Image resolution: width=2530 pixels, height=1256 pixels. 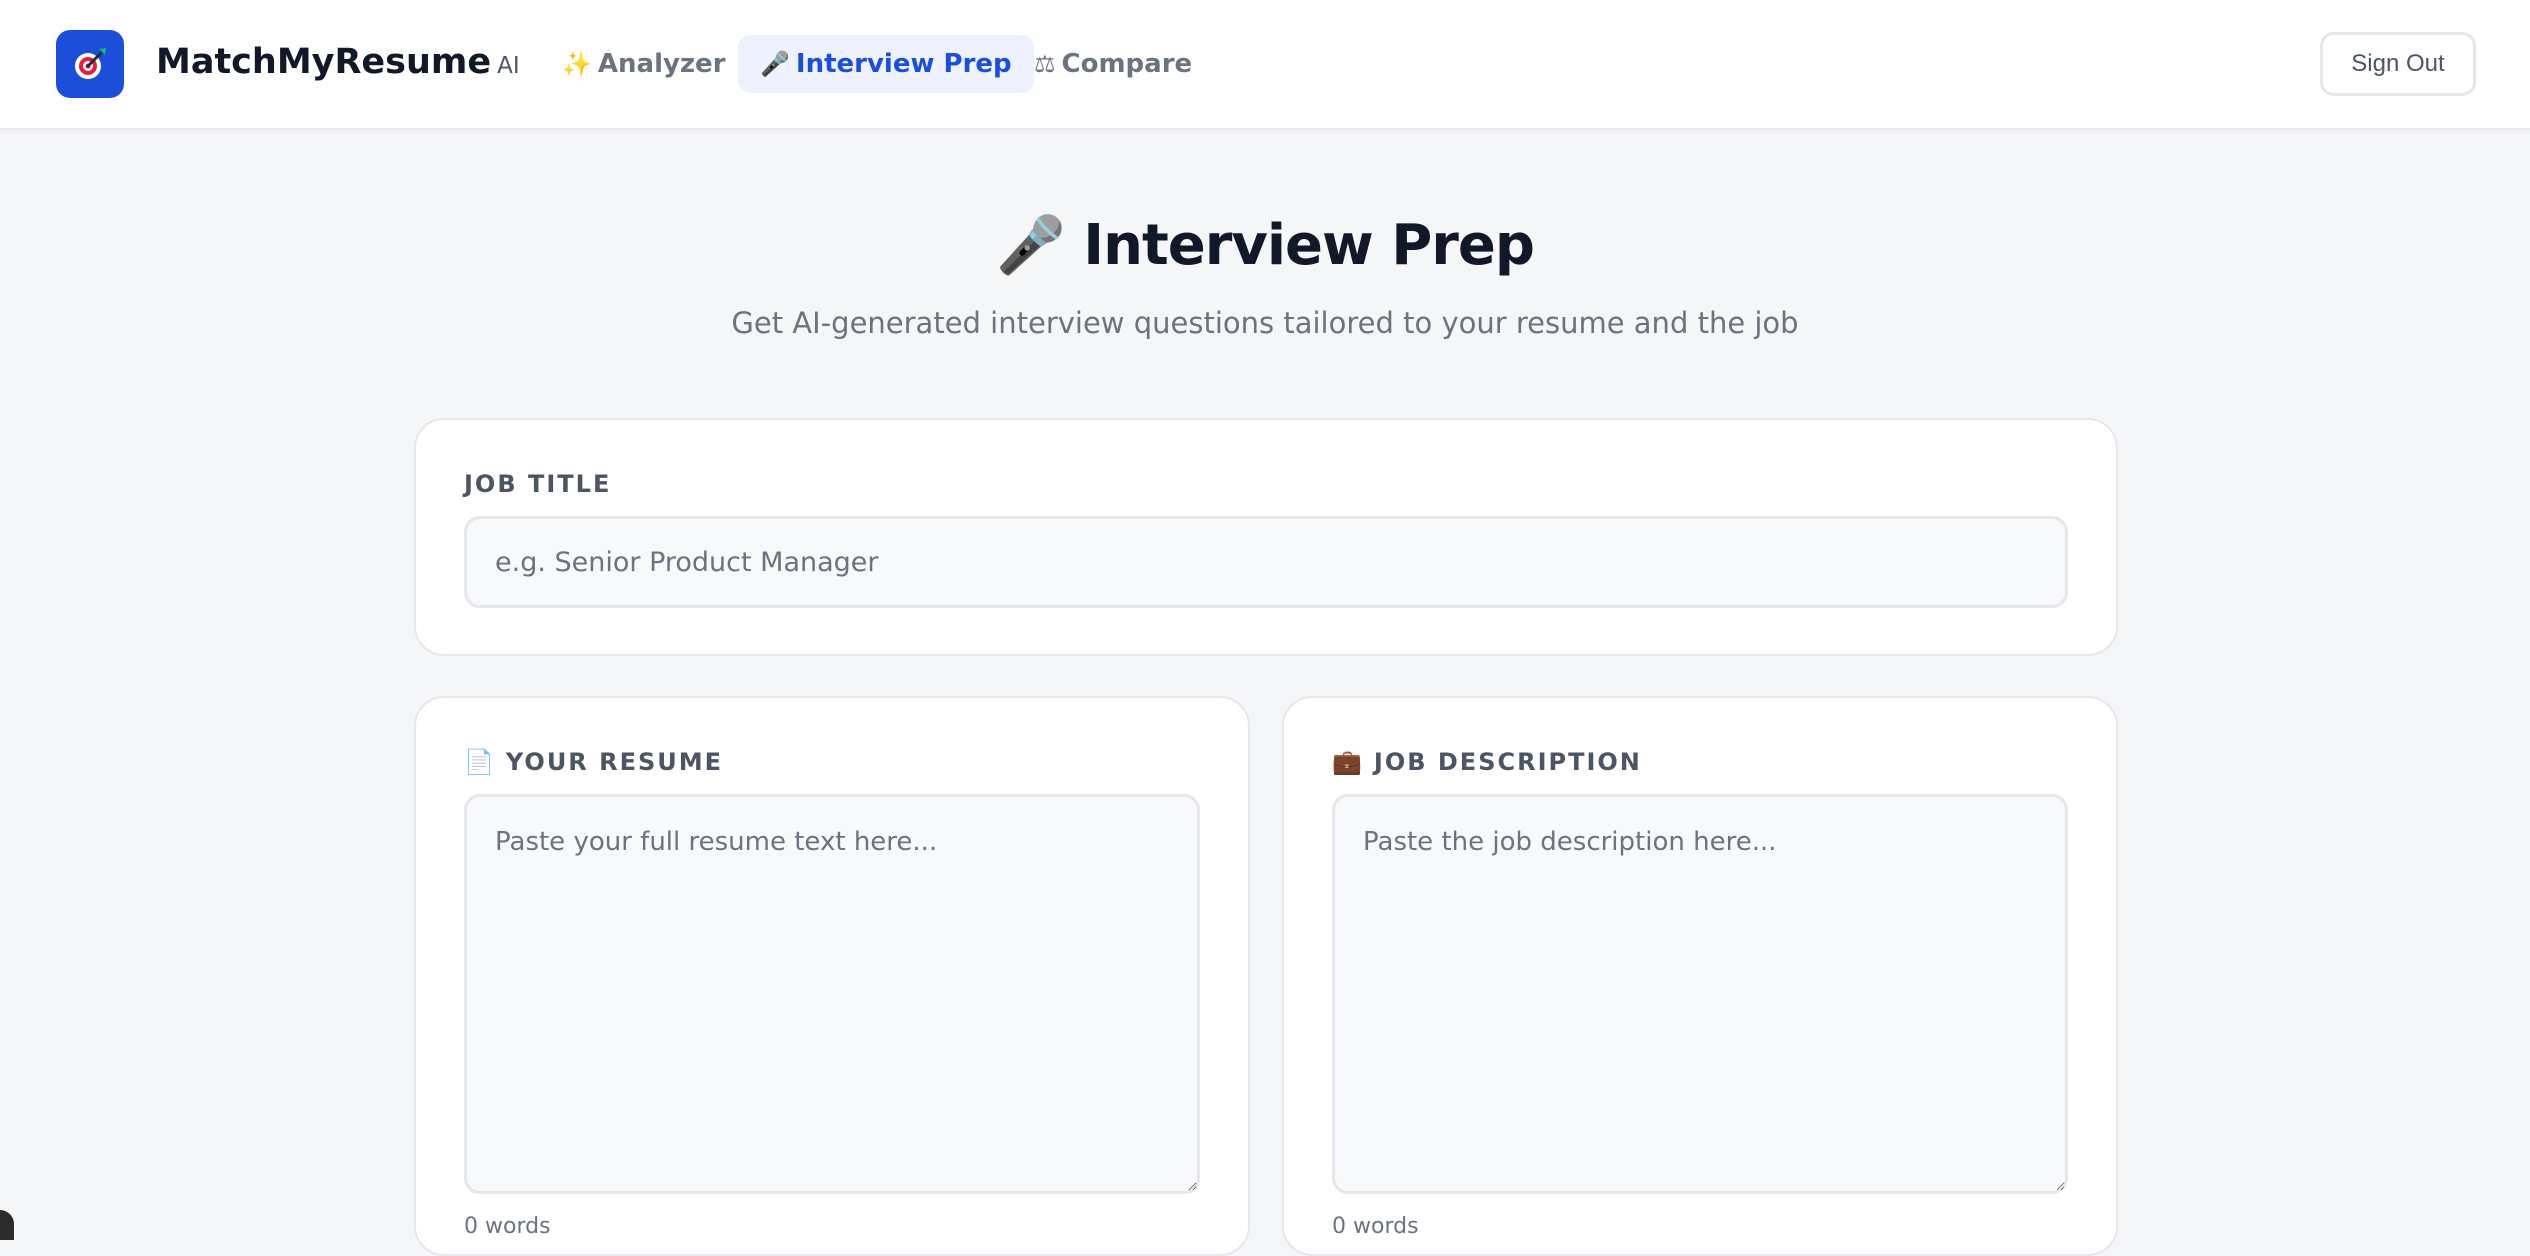 What do you see at coordinates (480, 762) in the screenshot?
I see `document-icon: 📄` at bounding box center [480, 762].